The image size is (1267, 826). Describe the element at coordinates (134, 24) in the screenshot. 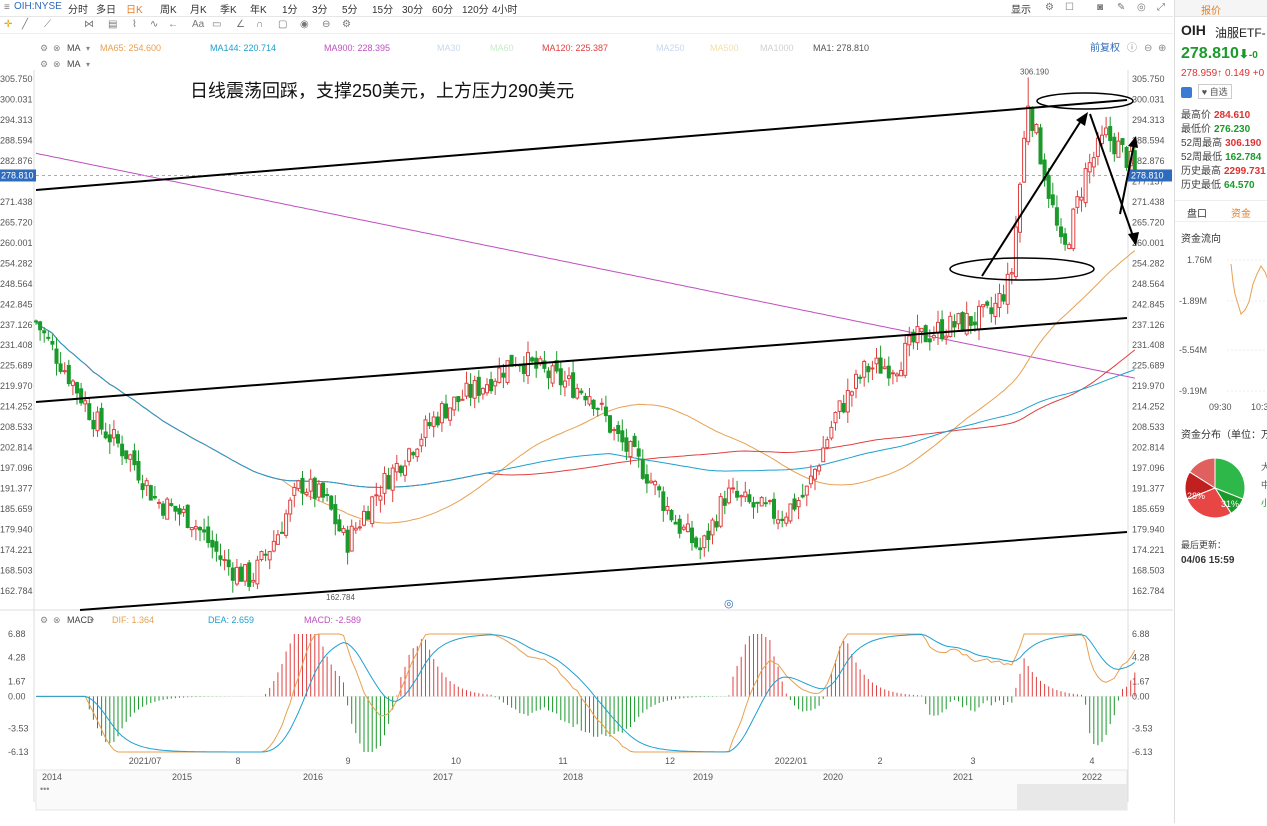

I see `pattern-tool-icon: ⌇` at that location.